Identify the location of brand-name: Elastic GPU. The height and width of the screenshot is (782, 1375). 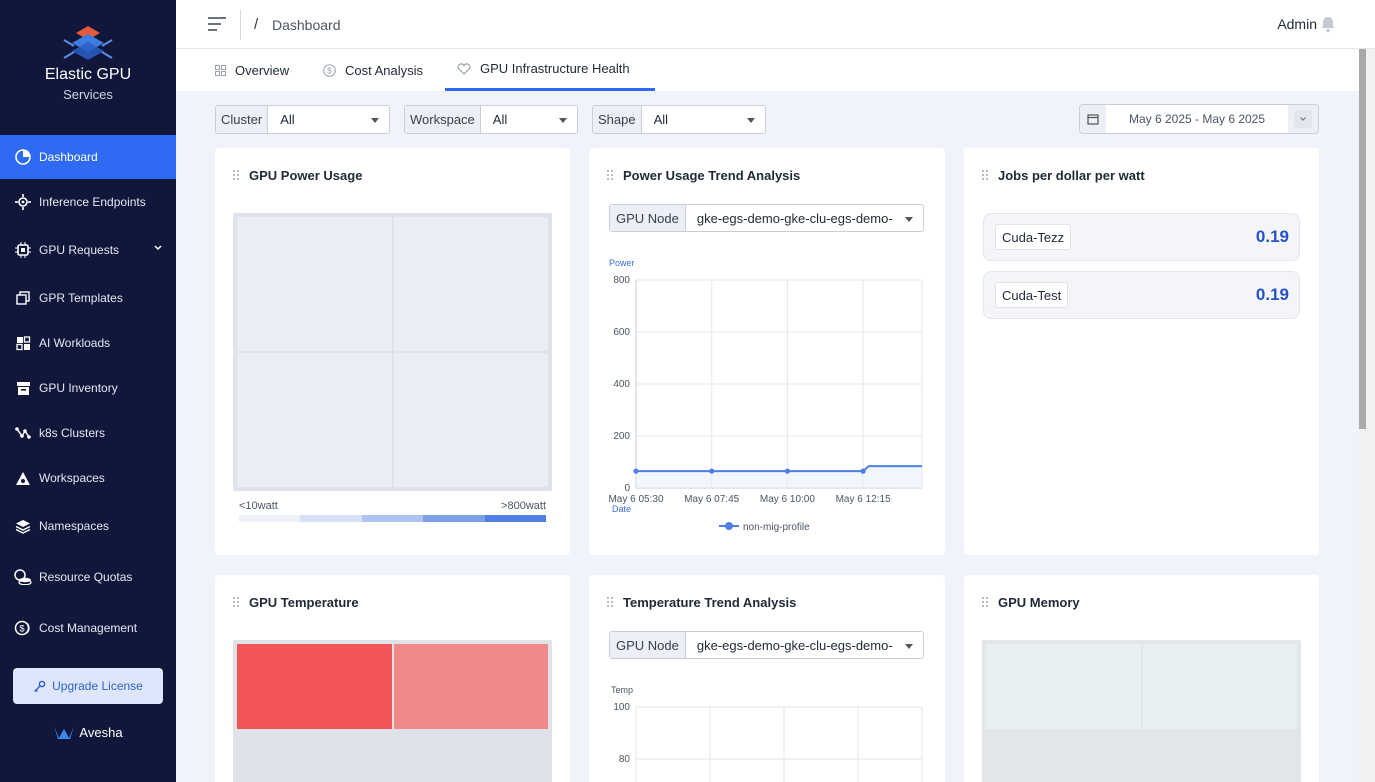
(88, 74).